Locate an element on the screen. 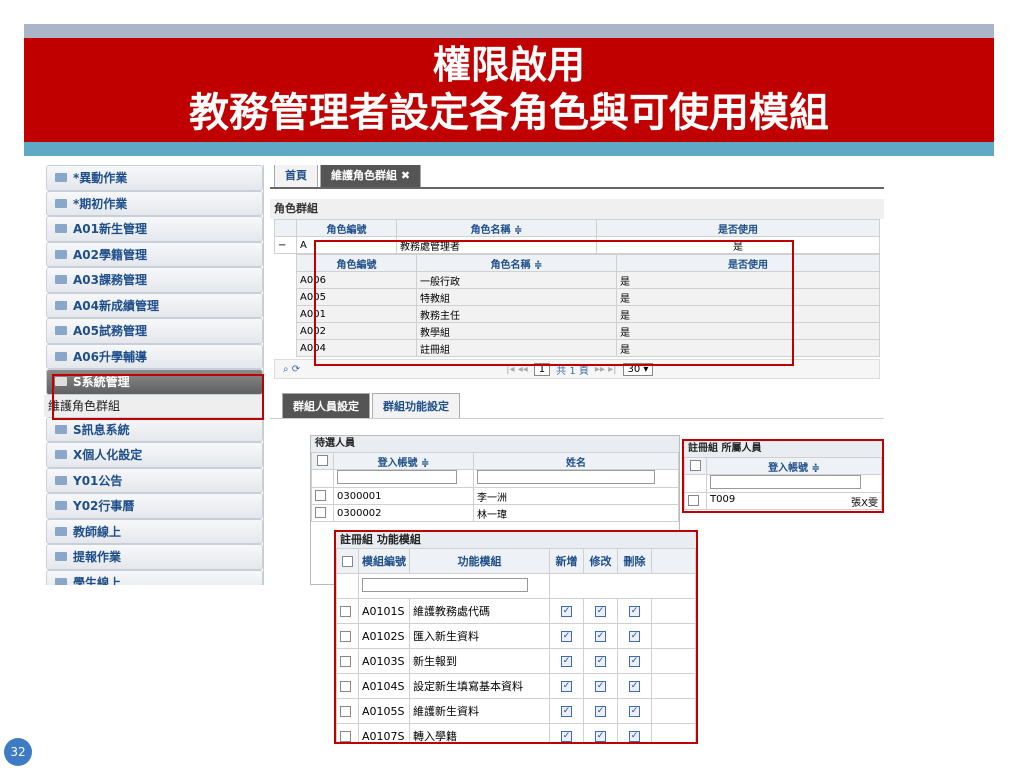 This screenshot has width=1024, height=768. sidebar-item: Y01公告 is located at coordinates (154, 480).